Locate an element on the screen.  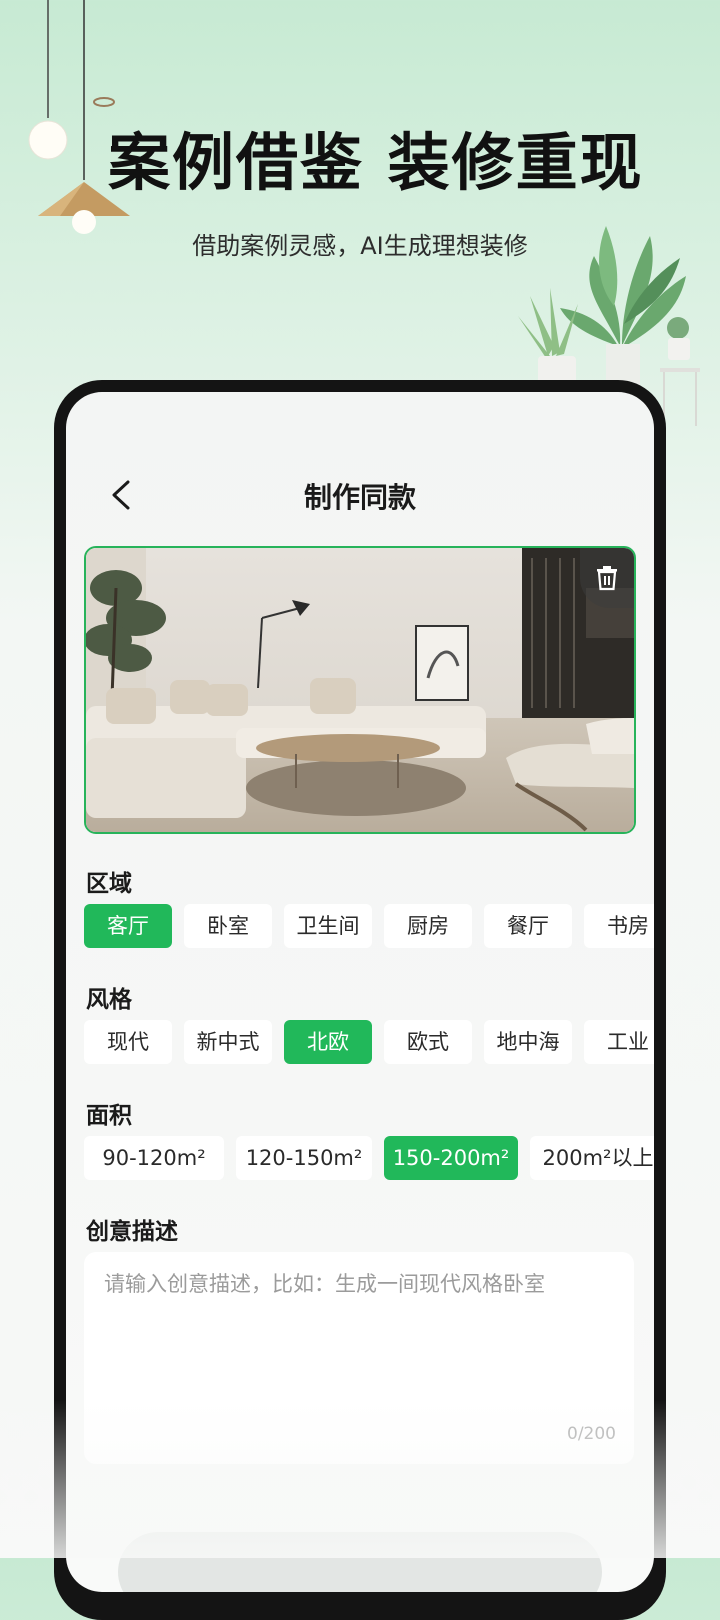
region-option-bathroom: 卫生间 is located at coordinates (328, 926).